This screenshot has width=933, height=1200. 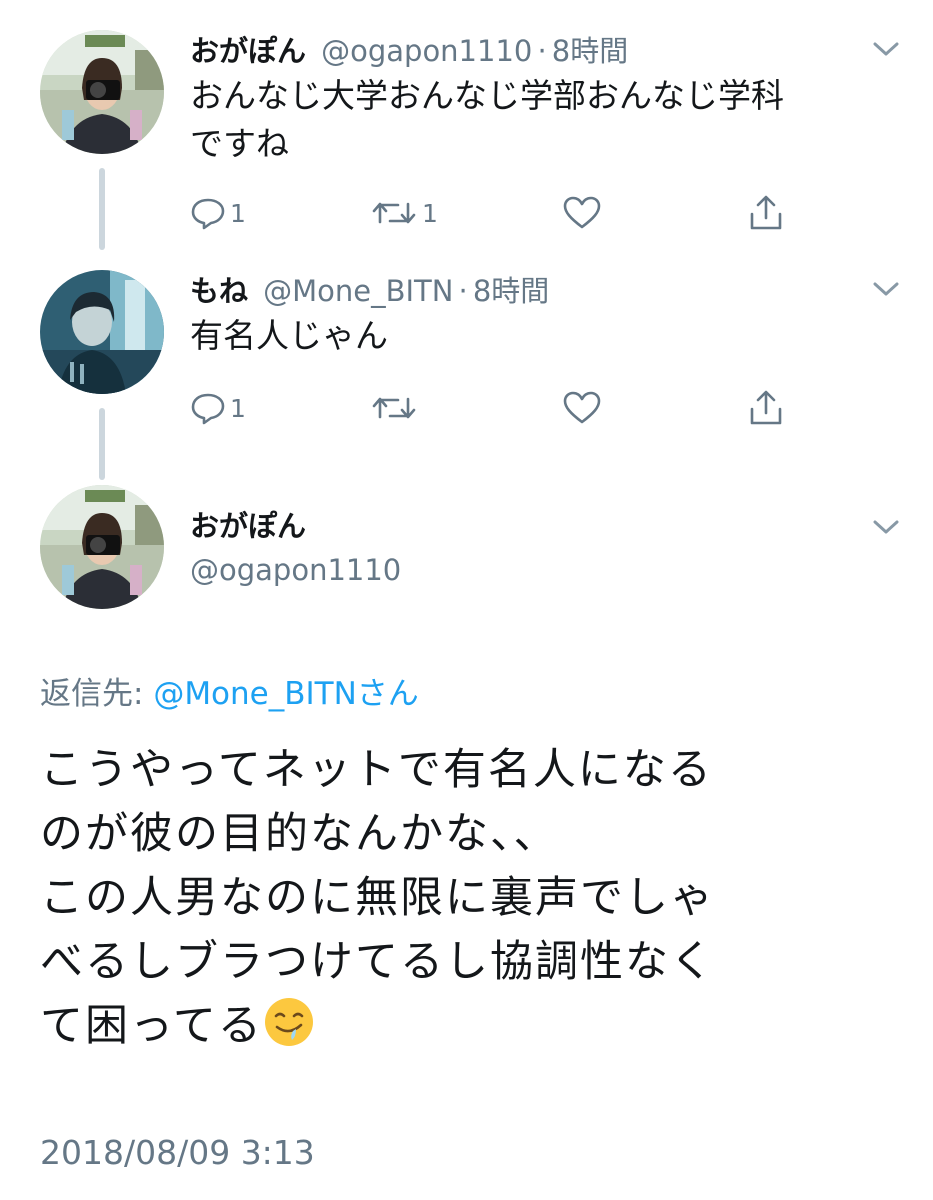 What do you see at coordinates (358, 291) in the screenshot?
I see `user-handle: @Mone_BITN` at bounding box center [358, 291].